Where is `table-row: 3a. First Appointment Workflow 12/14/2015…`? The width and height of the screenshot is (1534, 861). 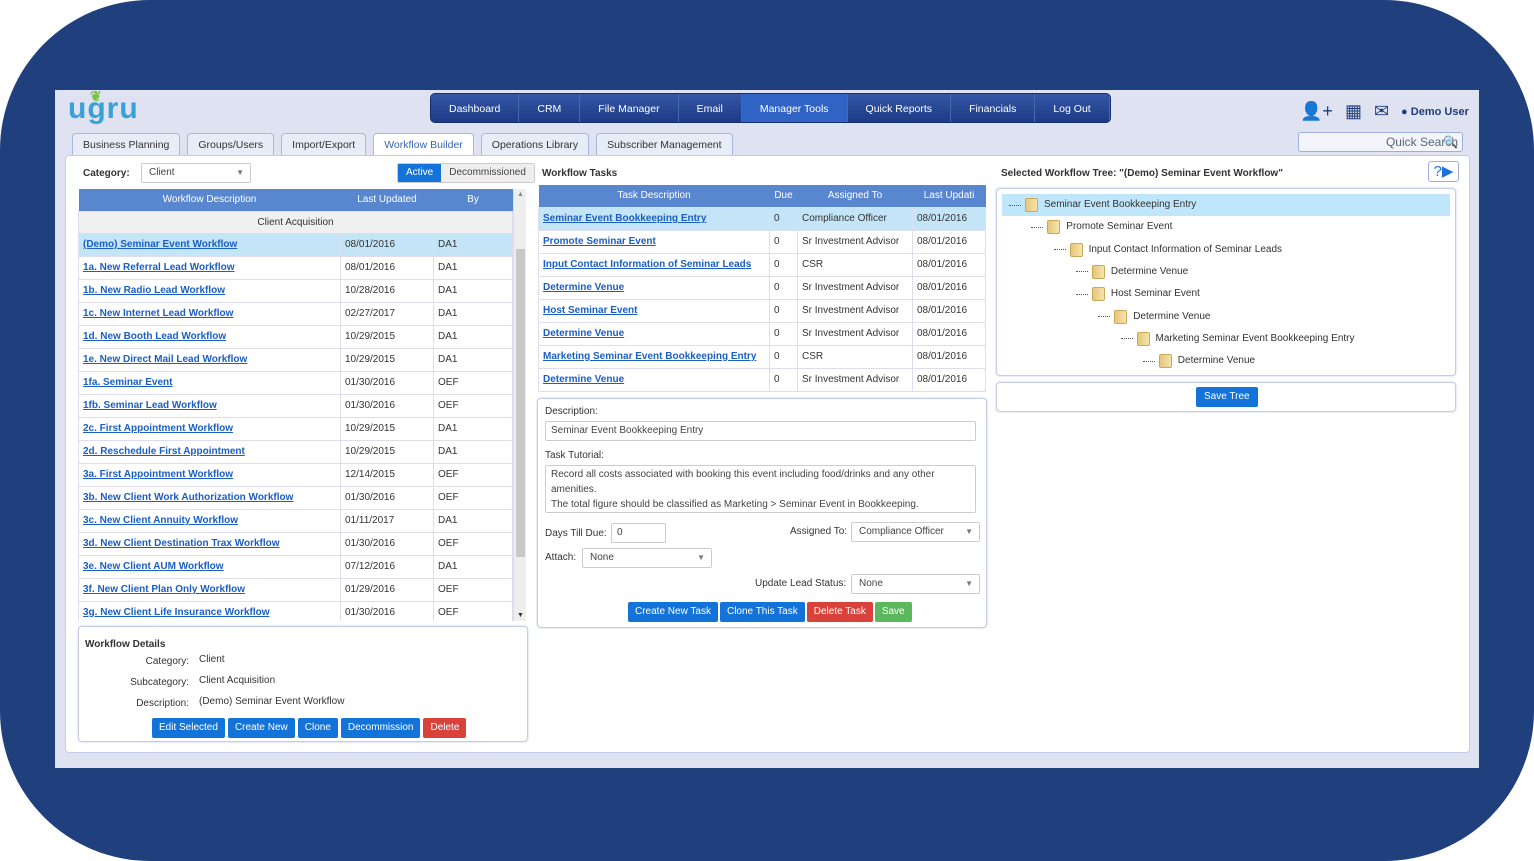 table-row: 3a. First Appointment Workflow 12/14/2015… is located at coordinates (295, 474).